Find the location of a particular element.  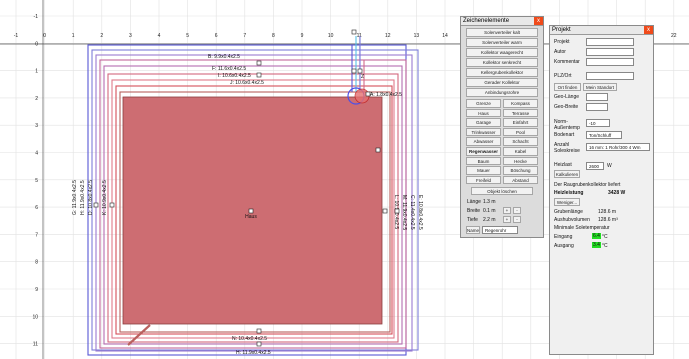

projekt-close-button: x is located at coordinates (648, 30).